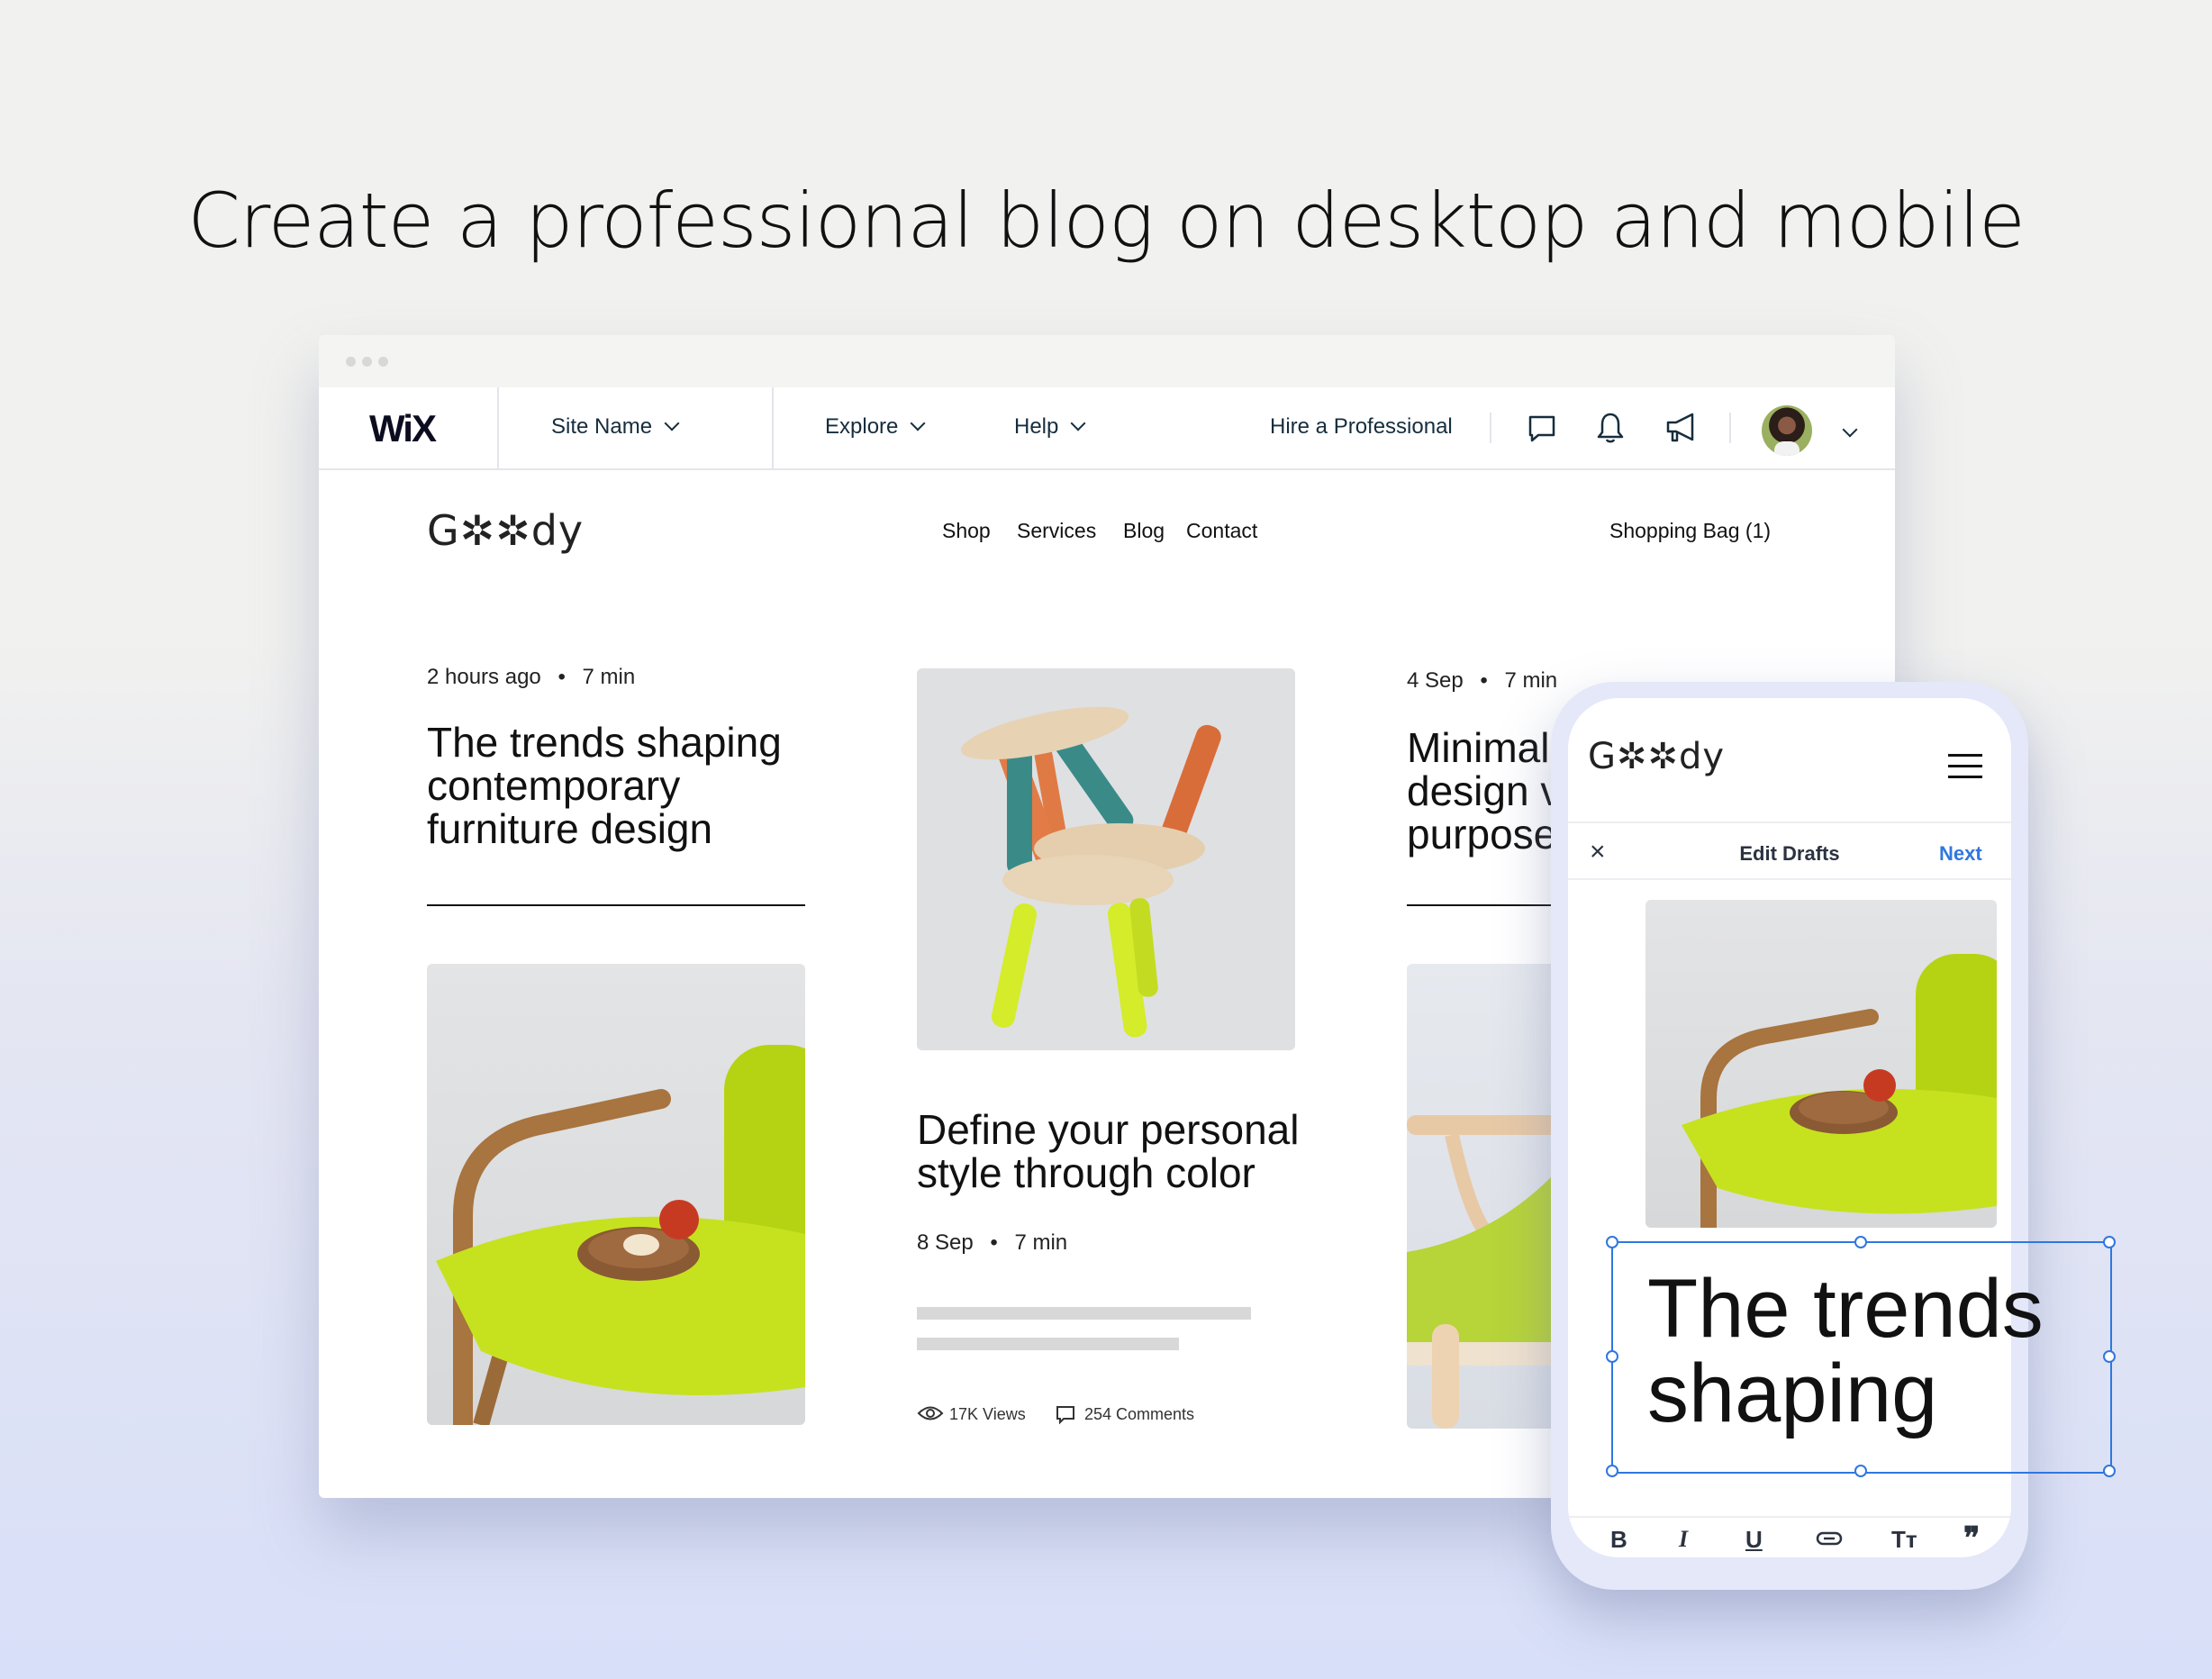 This screenshot has width=2212, height=1679. What do you see at coordinates (1850, 430) in the screenshot?
I see `account-chevron-down-icon` at bounding box center [1850, 430].